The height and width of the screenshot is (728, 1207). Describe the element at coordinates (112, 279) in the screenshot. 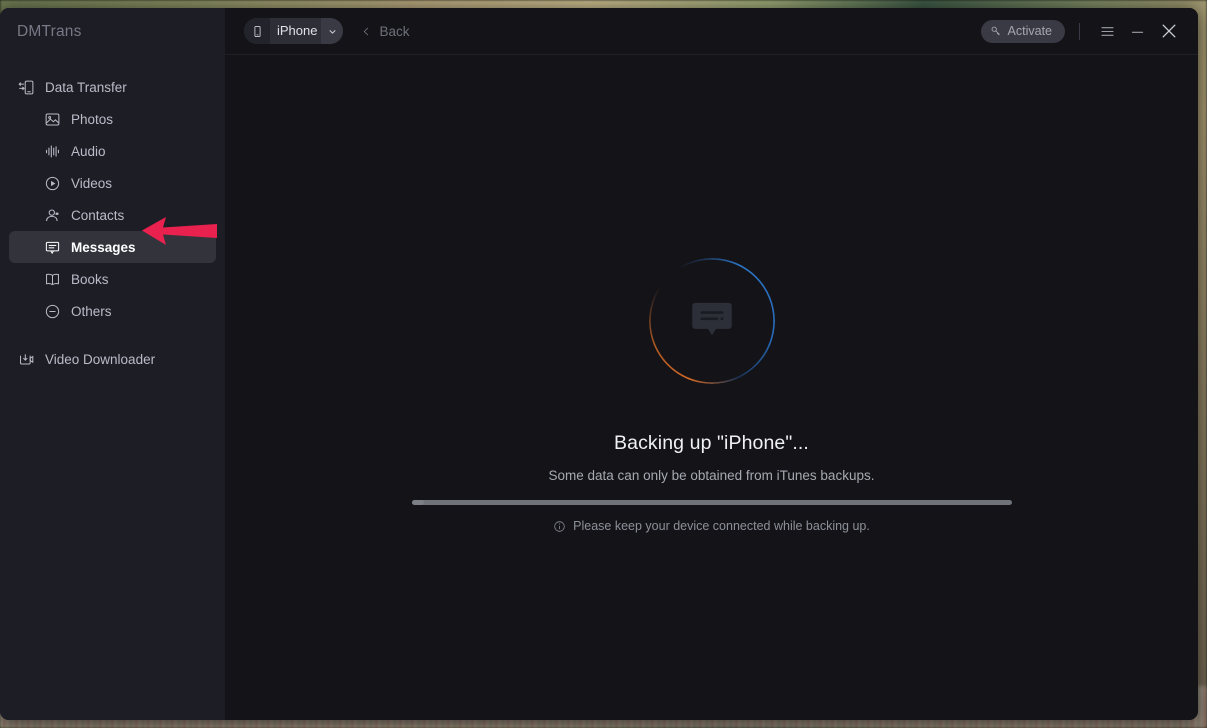

I see `sidebar-item-books: Books` at that location.